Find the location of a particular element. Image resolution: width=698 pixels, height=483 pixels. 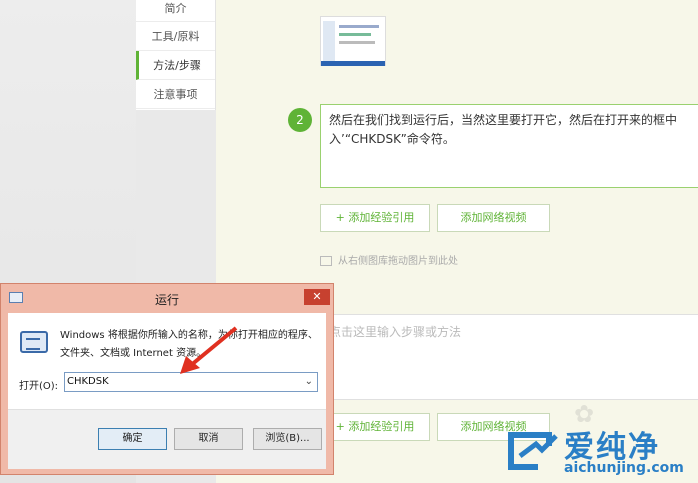

step-input-placeholder: 点击这里输入步骤或方法 is located at coordinates (509, 357).